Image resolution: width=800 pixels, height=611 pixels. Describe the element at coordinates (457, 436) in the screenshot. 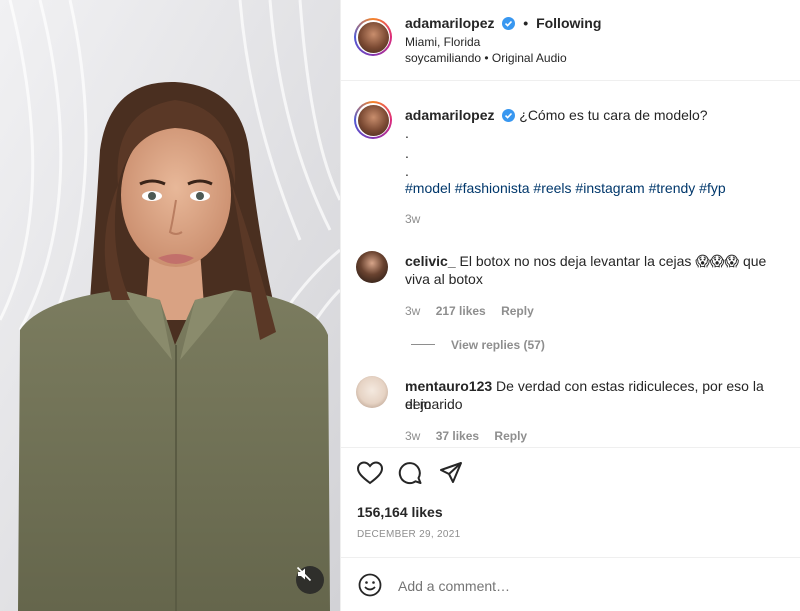

I see `comment-likes: 37 likes` at that location.